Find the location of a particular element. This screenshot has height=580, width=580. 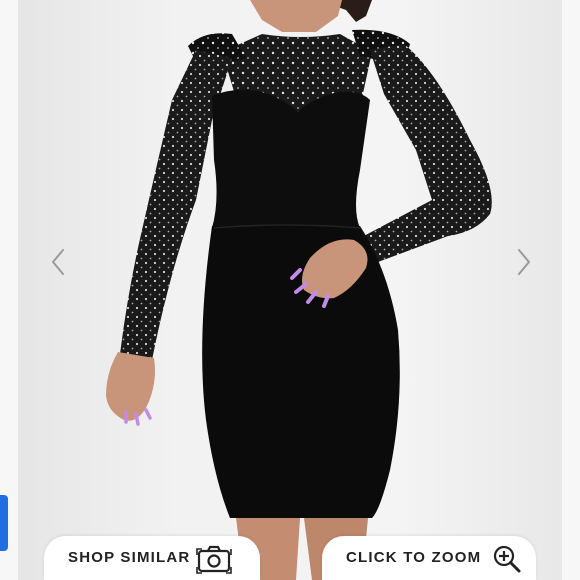

shop-similar-label: SHOP SIMILAR is located at coordinates (129, 557).